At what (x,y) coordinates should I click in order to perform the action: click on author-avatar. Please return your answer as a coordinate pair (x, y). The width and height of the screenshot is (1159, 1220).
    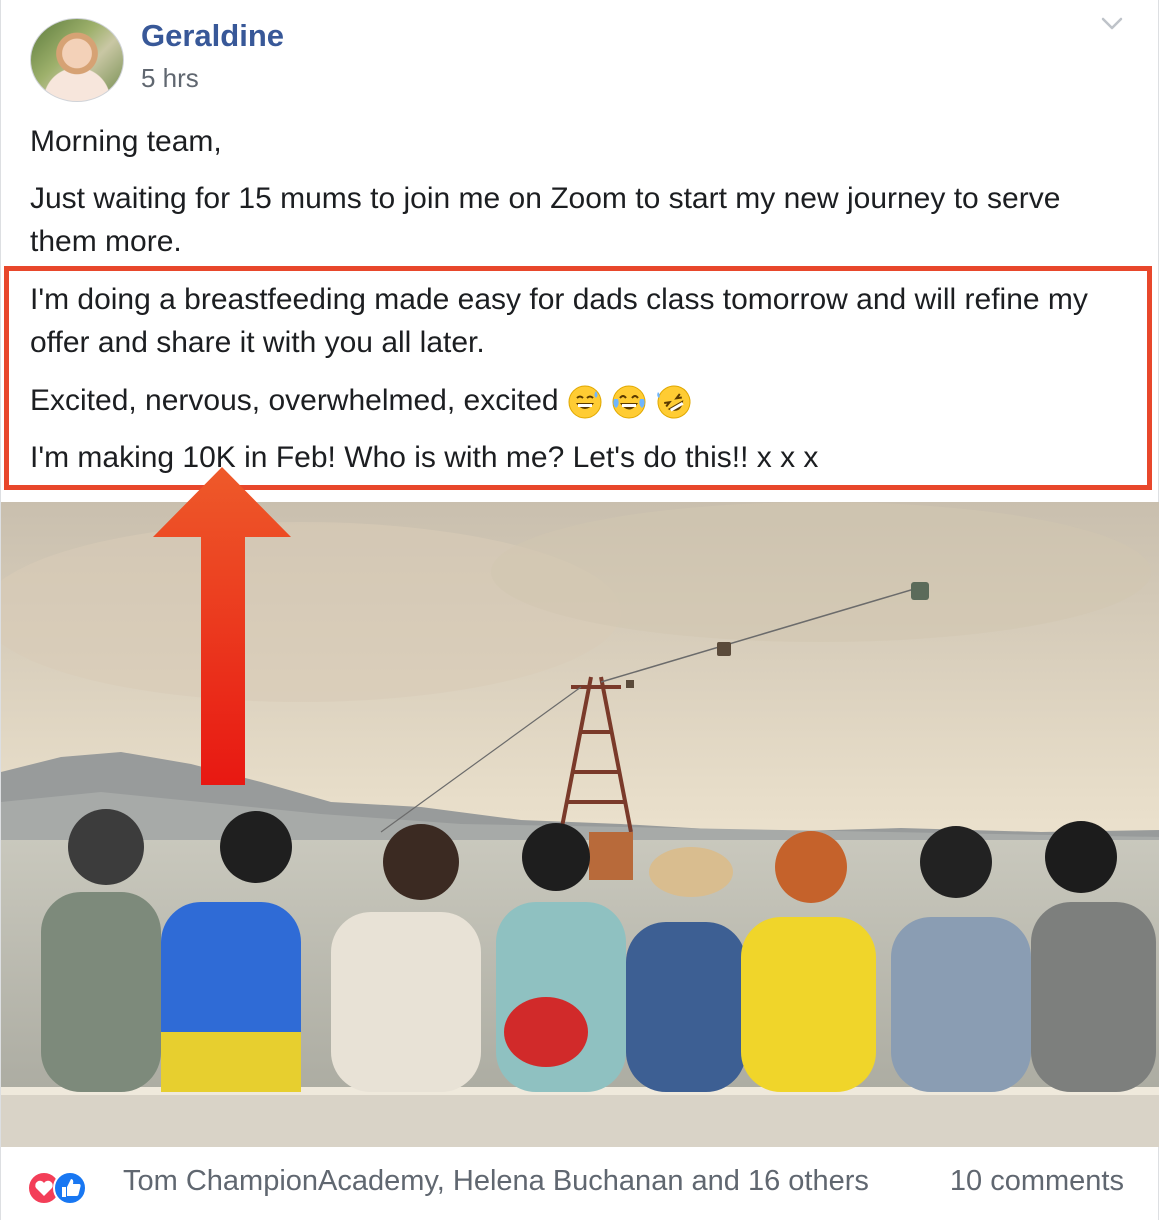
    Looking at the image, I should click on (77, 60).